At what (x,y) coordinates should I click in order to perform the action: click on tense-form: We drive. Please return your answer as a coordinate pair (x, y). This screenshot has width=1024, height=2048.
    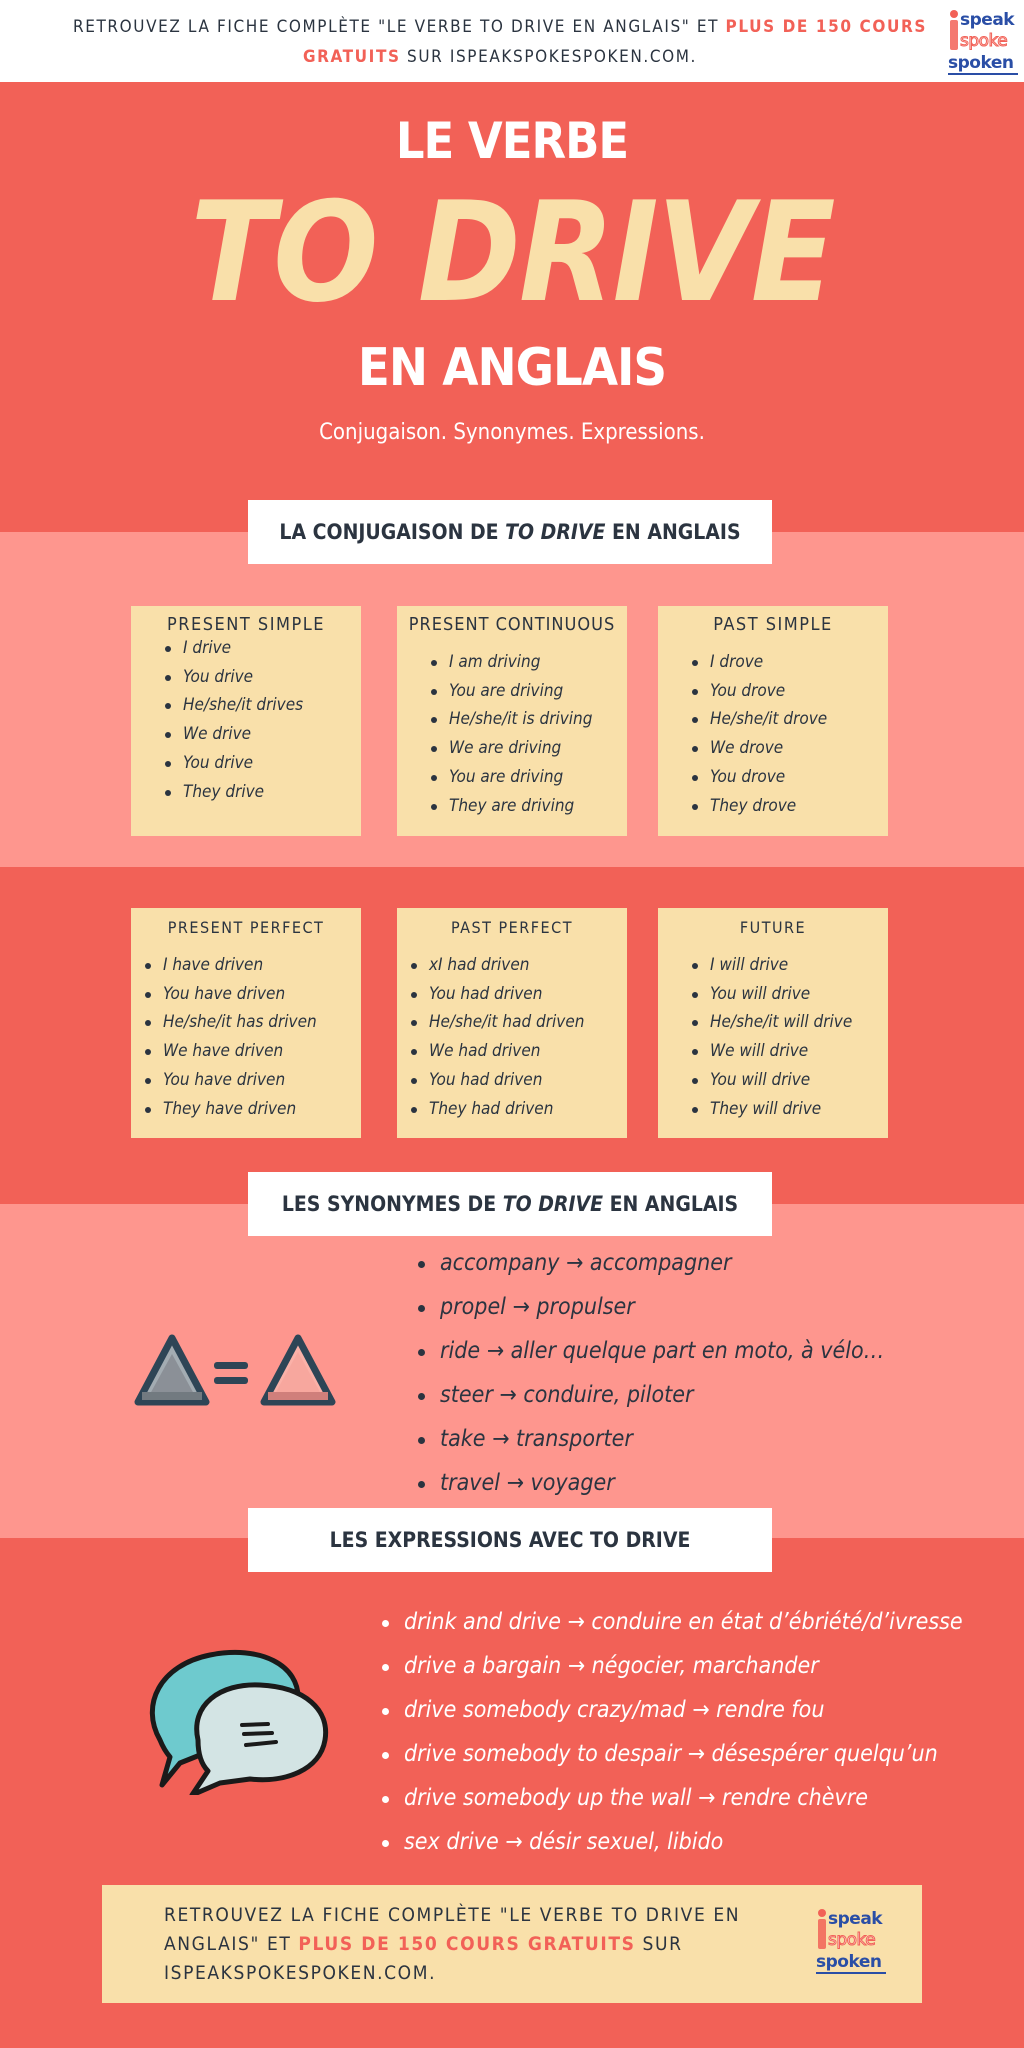
    Looking at the image, I should click on (233, 734).